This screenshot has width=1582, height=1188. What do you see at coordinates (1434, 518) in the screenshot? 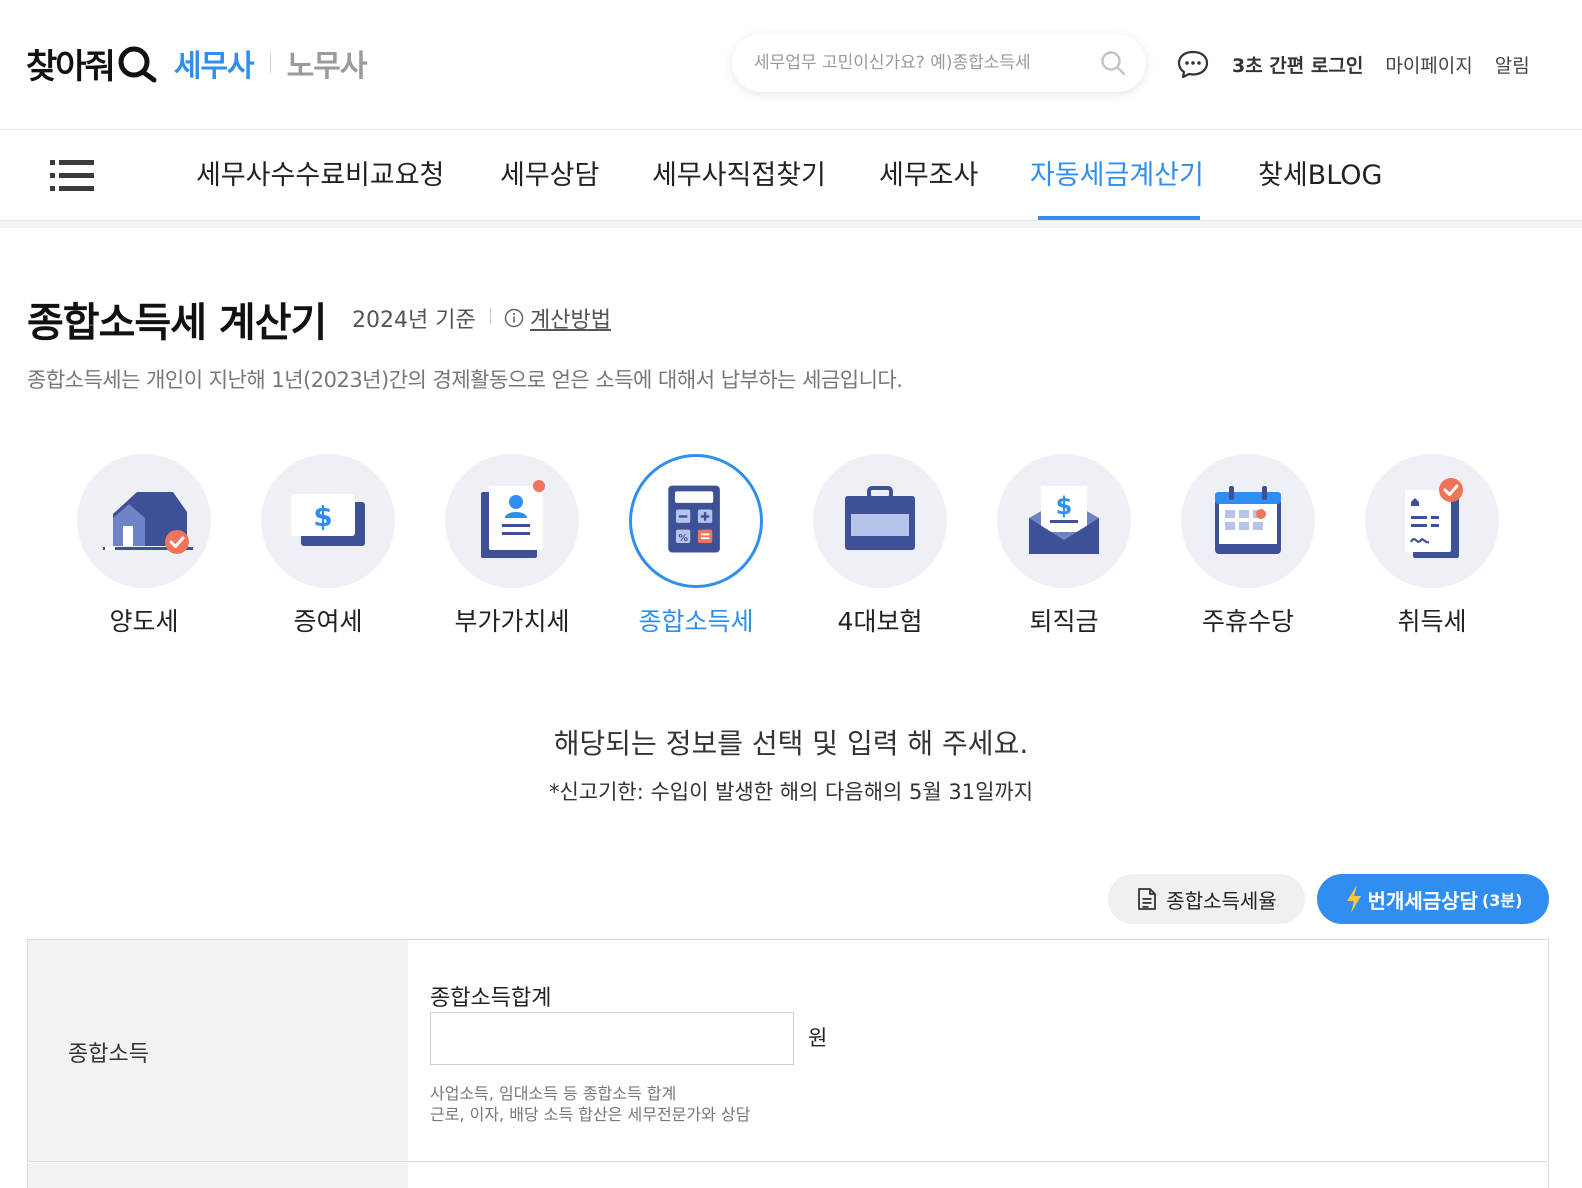
I see `contract-check-icon` at bounding box center [1434, 518].